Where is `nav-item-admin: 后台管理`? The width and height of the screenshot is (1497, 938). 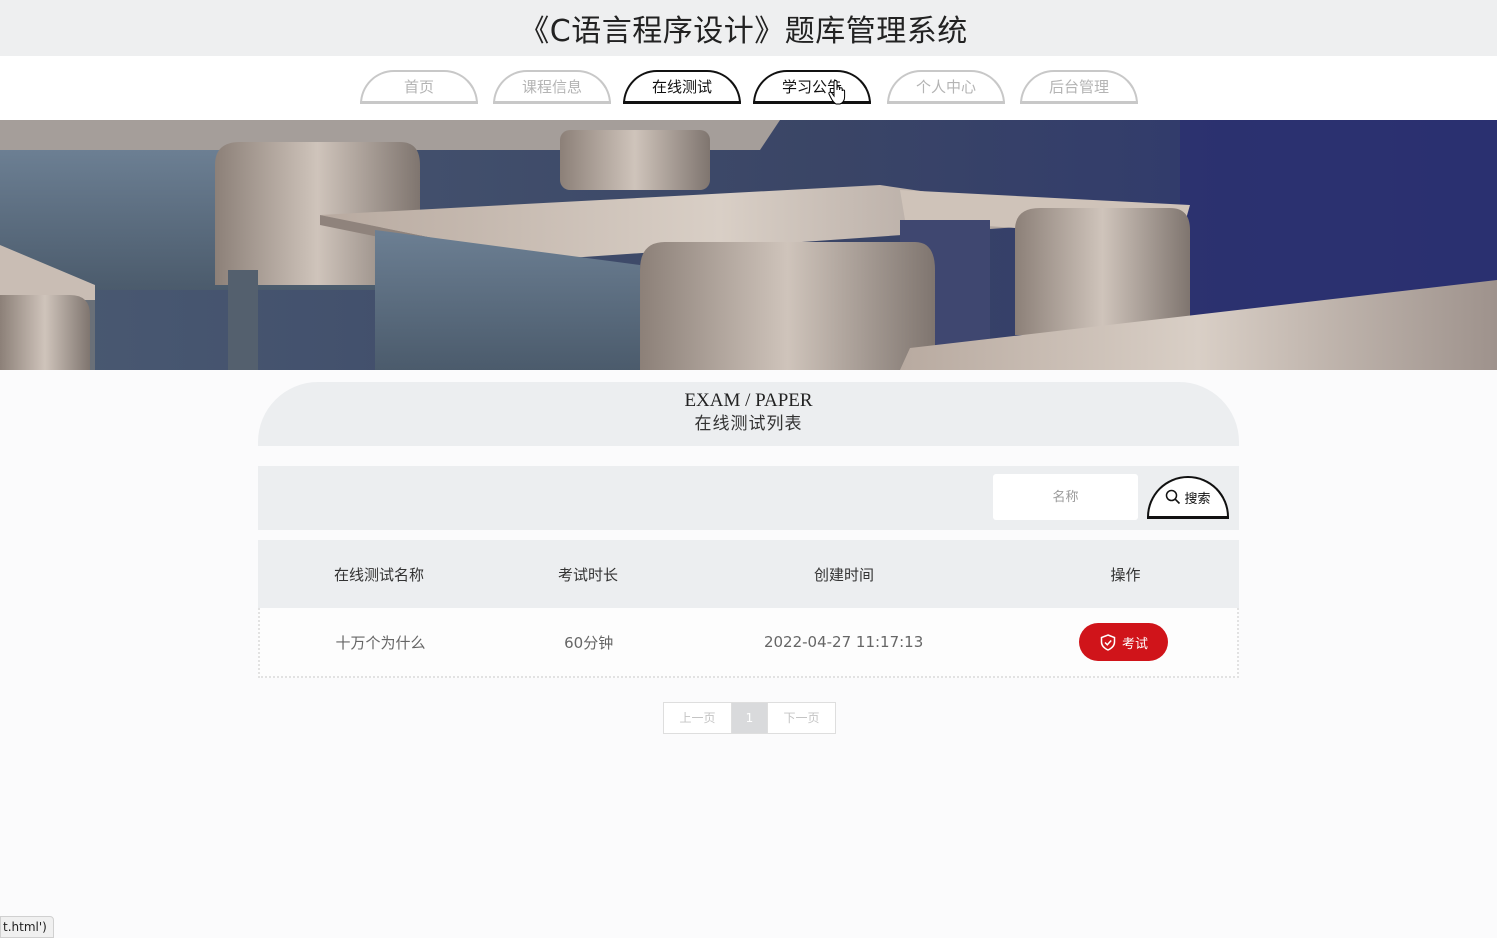 nav-item-admin: 后台管理 is located at coordinates (1079, 87).